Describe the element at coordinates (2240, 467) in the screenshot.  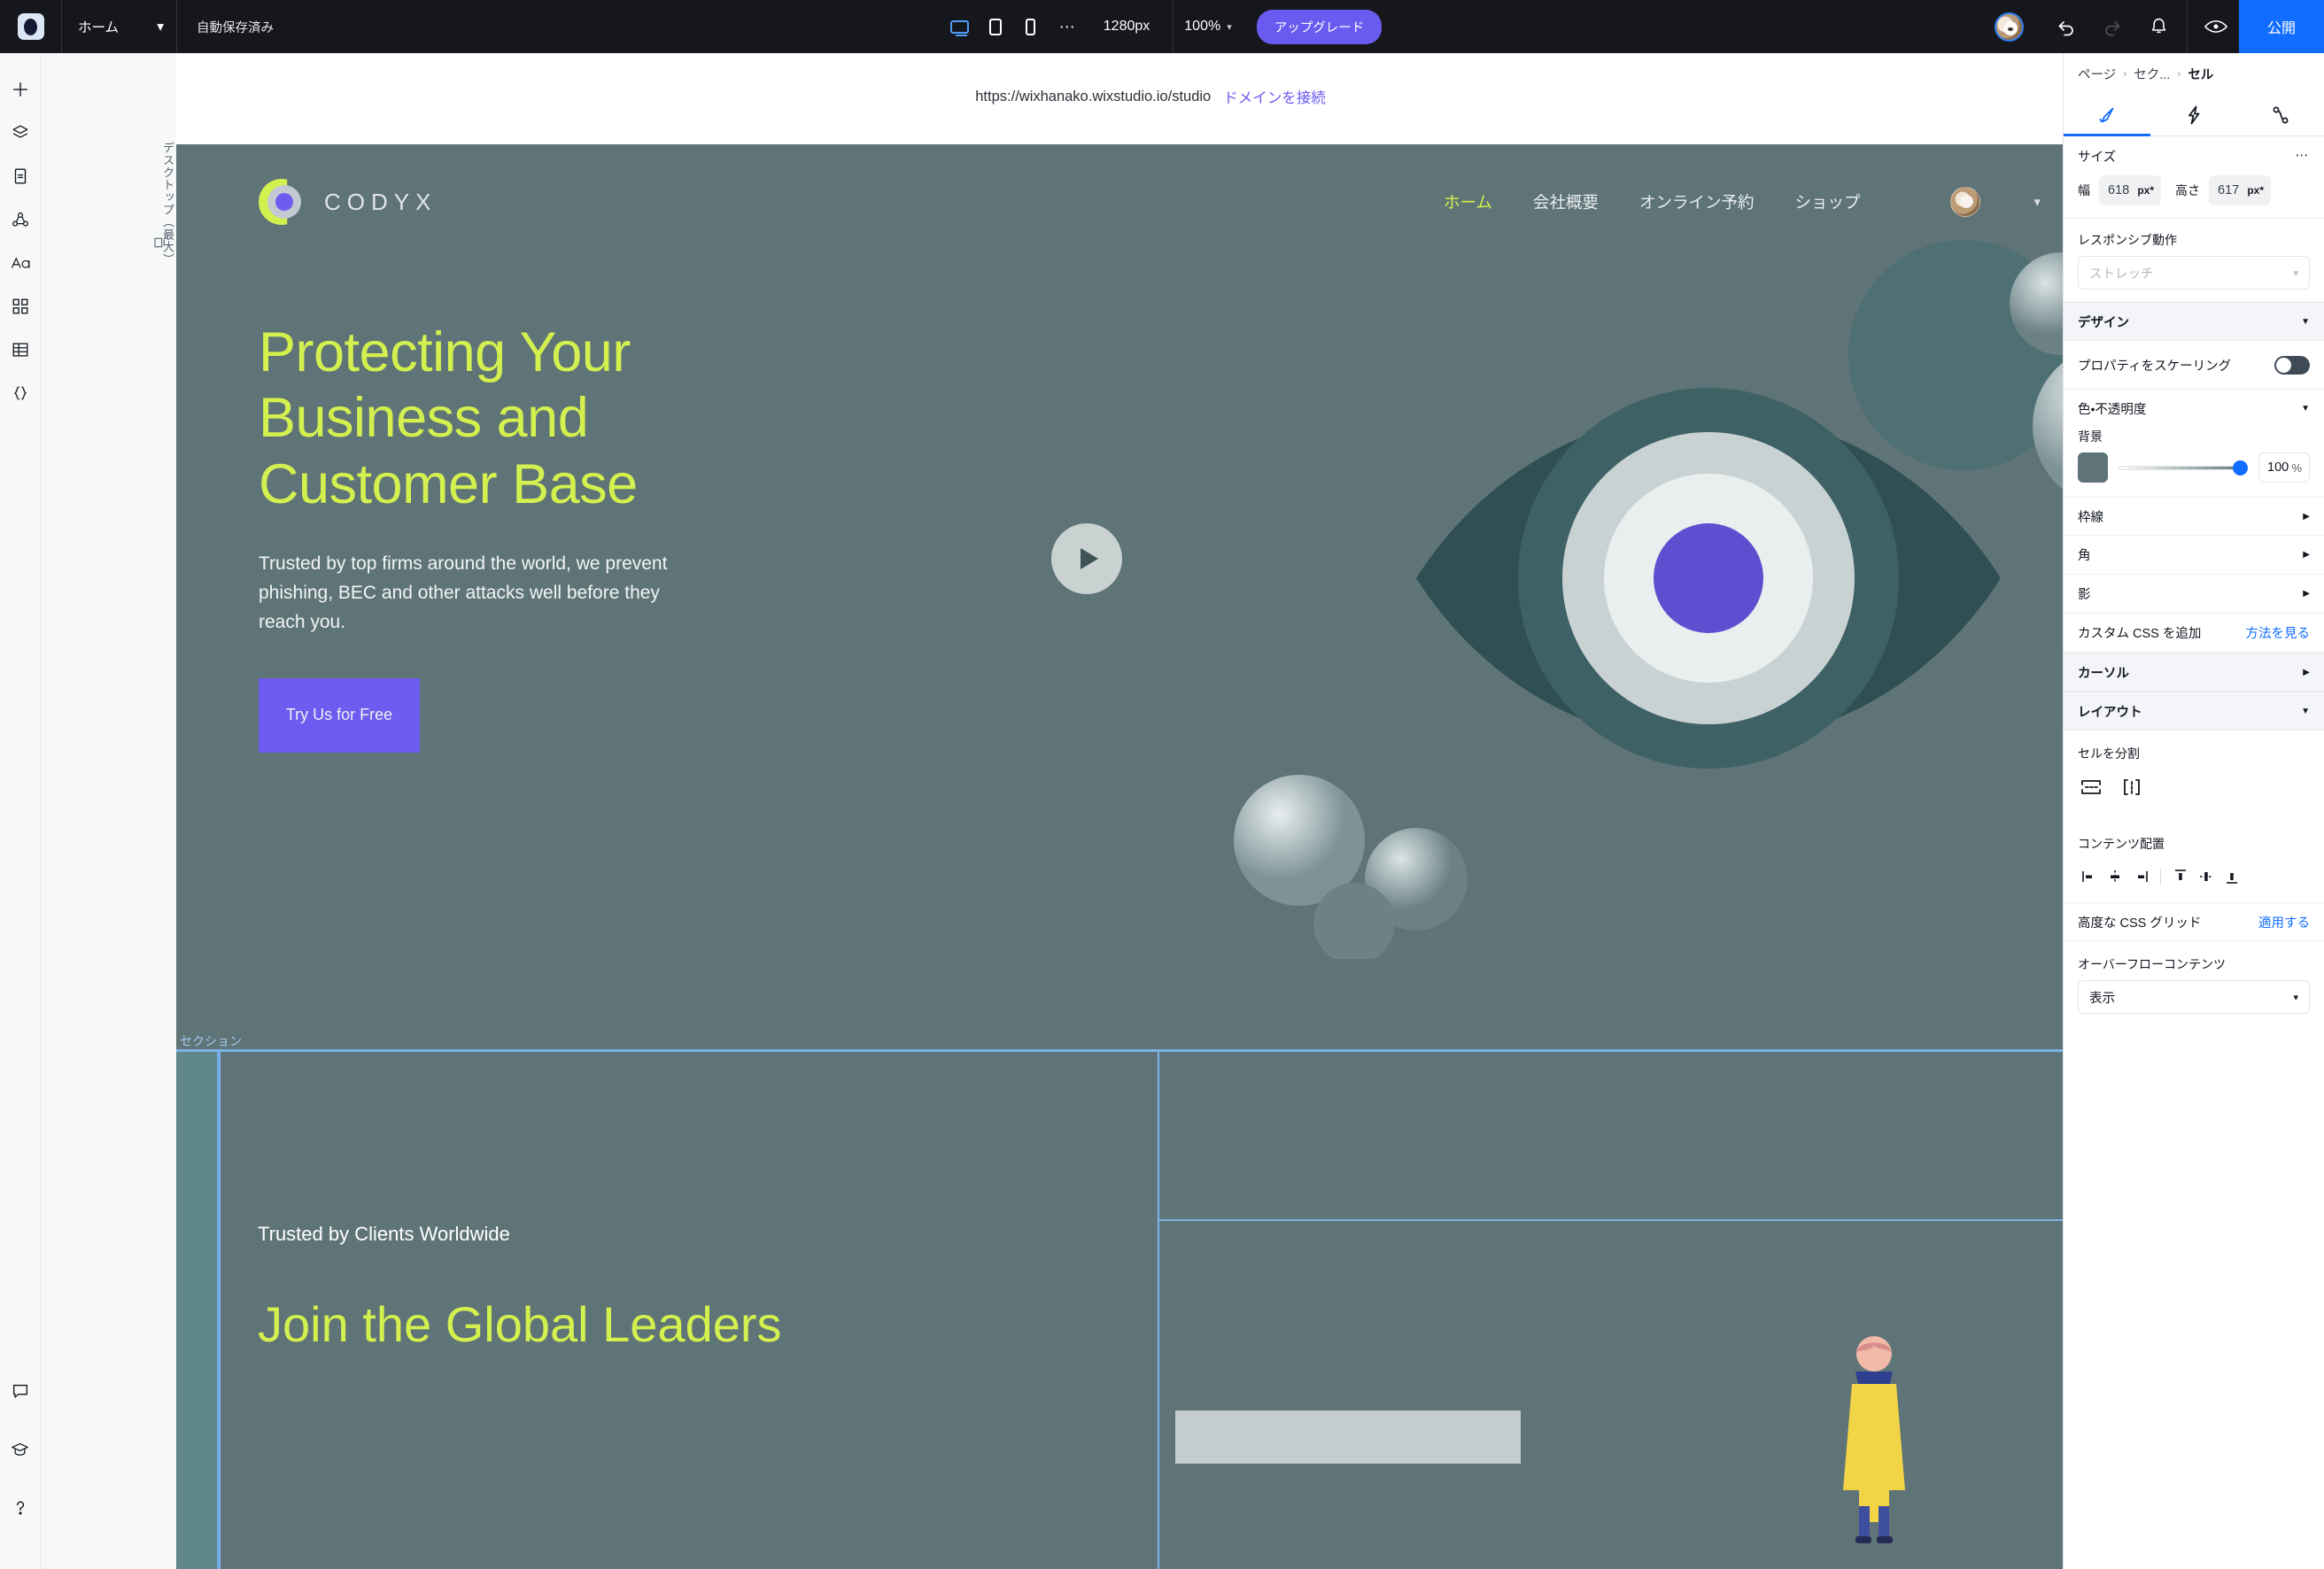
I see `opacity-slider-knob` at that location.